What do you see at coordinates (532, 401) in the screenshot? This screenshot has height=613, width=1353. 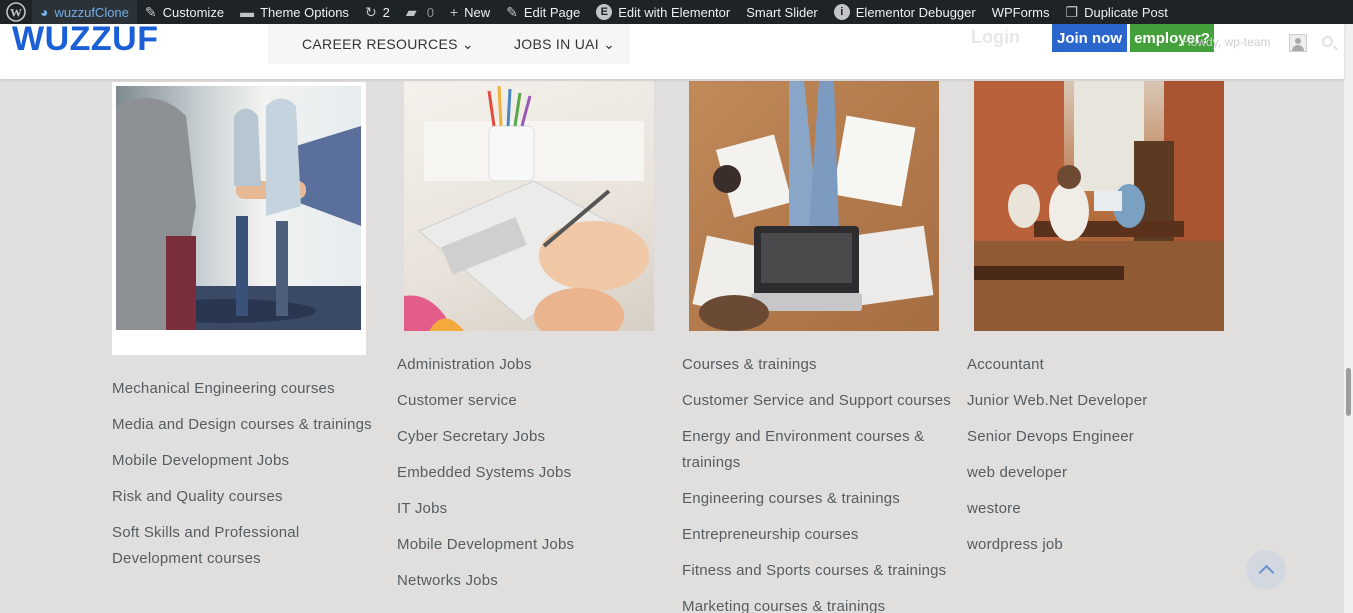 I see `list-item: Customer service` at bounding box center [532, 401].